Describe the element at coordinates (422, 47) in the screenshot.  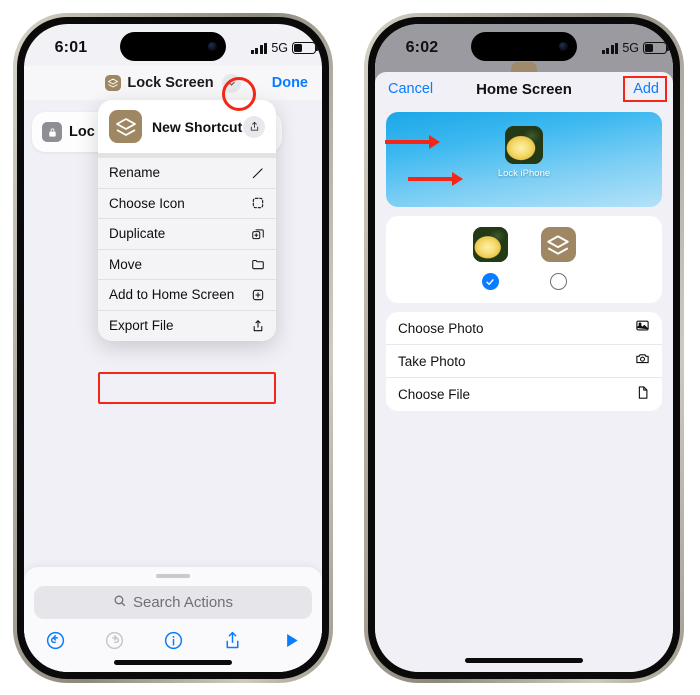
I see `status-time: 6:02` at that location.